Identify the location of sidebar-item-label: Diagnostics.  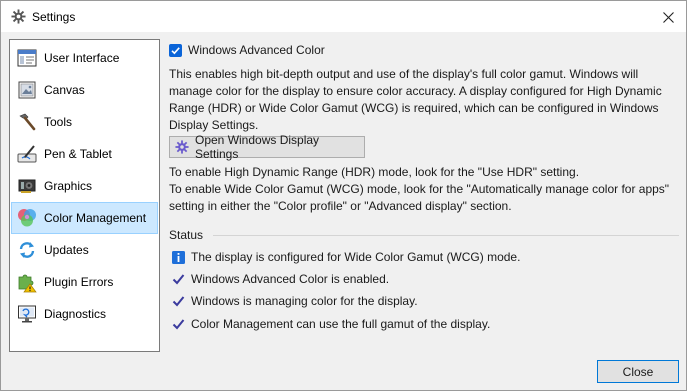
(75, 314).